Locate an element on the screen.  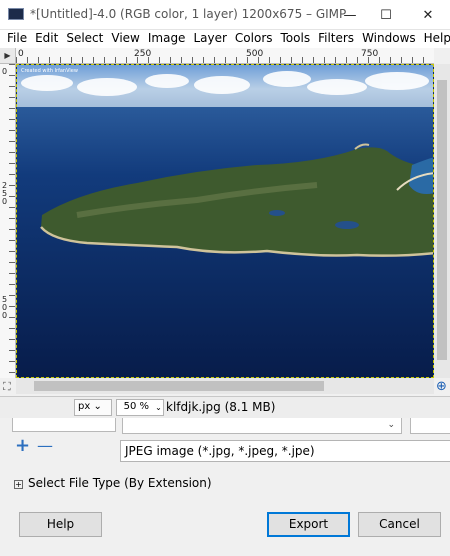
menu-select: Select is located at coordinates (84, 39).